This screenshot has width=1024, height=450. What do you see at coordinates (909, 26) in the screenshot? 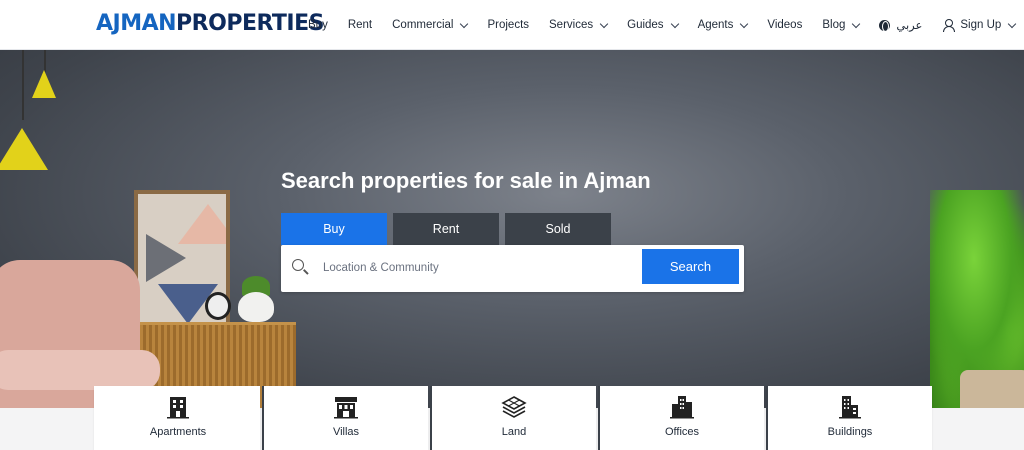
I see `language-label: عربي` at bounding box center [909, 26].